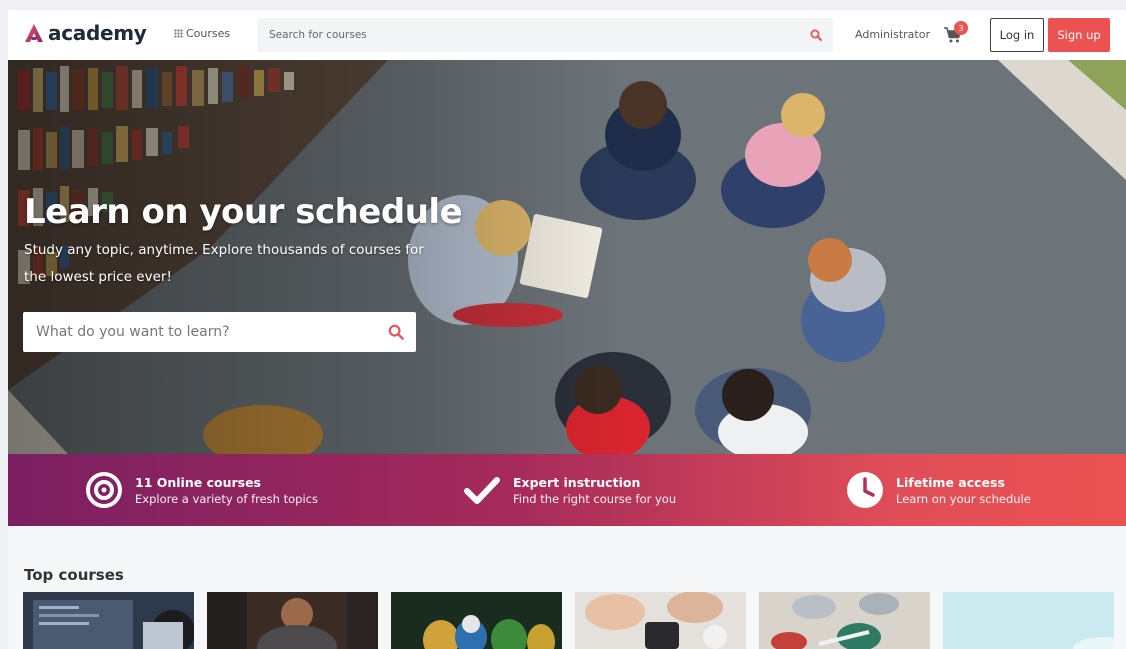 Image resolution: width=1126 pixels, height=649 pixels. I want to click on courses-menu: Courses, so click(202, 33).